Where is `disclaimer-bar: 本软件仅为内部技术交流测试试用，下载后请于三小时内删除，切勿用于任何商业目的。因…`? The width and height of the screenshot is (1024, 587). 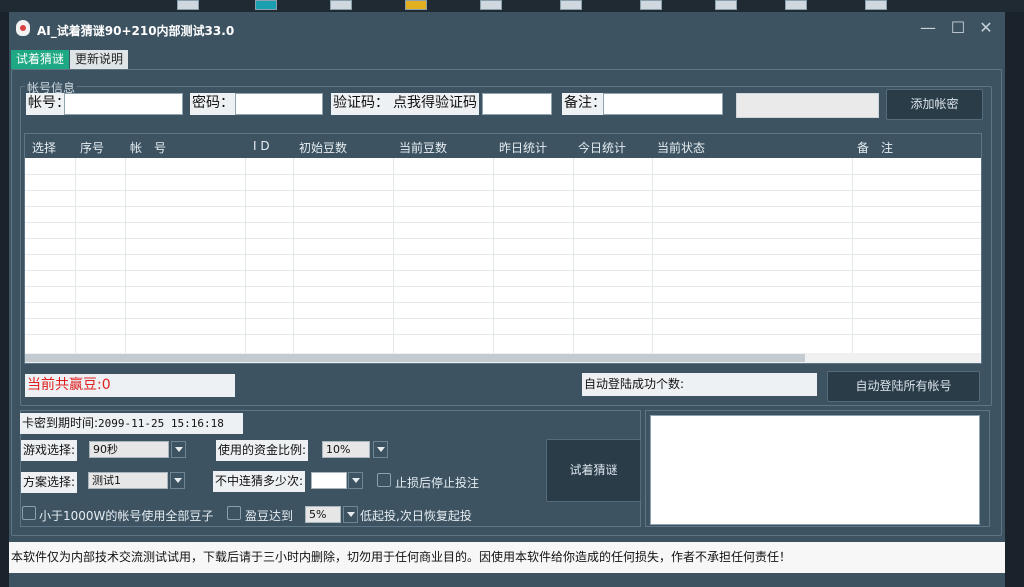
disclaimer-bar: 本软件仅为内部技术交流测试试用，下载后请于三小时内删除，切勿用于任何商业目的。因… is located at coordinates (507, 557).